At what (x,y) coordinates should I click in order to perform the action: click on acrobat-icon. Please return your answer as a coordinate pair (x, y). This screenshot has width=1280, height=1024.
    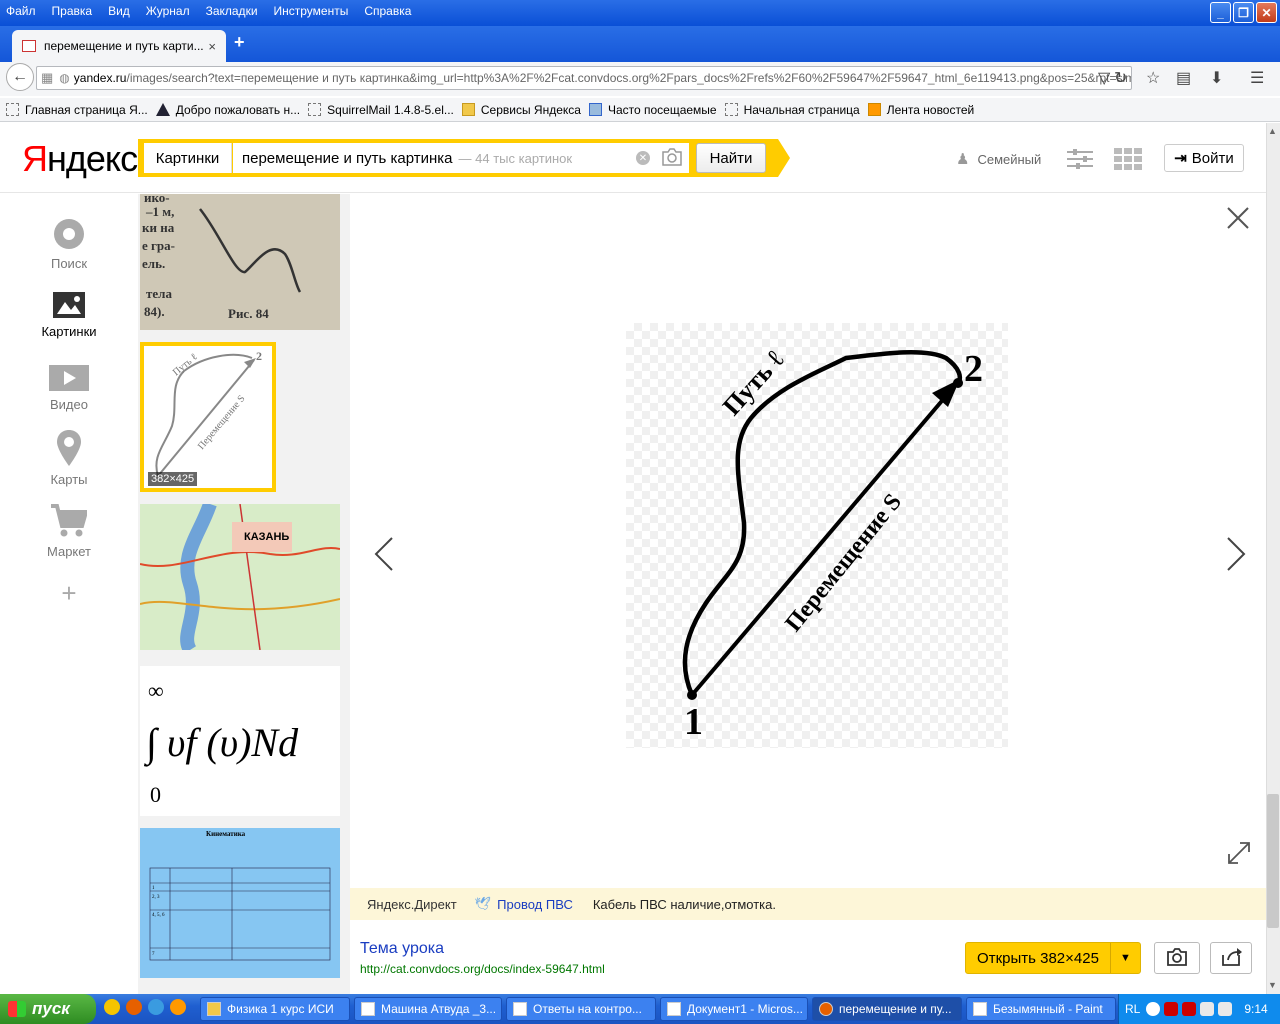
    Looking at the image, I should click on (1171, 1009).